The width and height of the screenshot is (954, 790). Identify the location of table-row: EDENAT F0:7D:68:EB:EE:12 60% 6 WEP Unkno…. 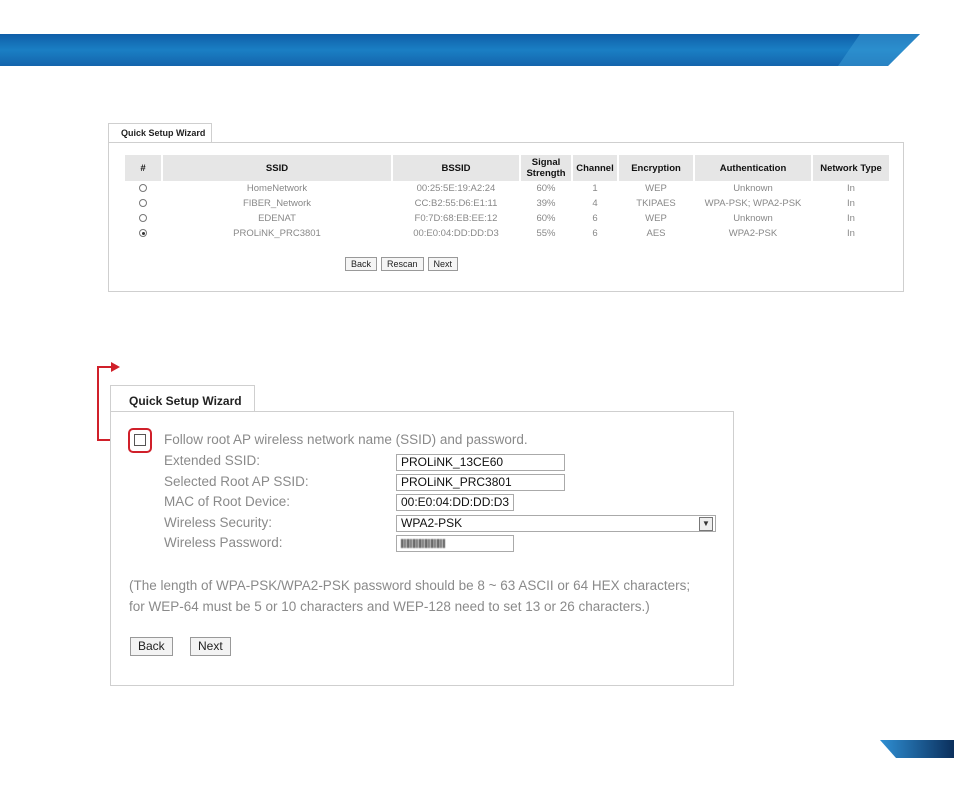
(507, 218).